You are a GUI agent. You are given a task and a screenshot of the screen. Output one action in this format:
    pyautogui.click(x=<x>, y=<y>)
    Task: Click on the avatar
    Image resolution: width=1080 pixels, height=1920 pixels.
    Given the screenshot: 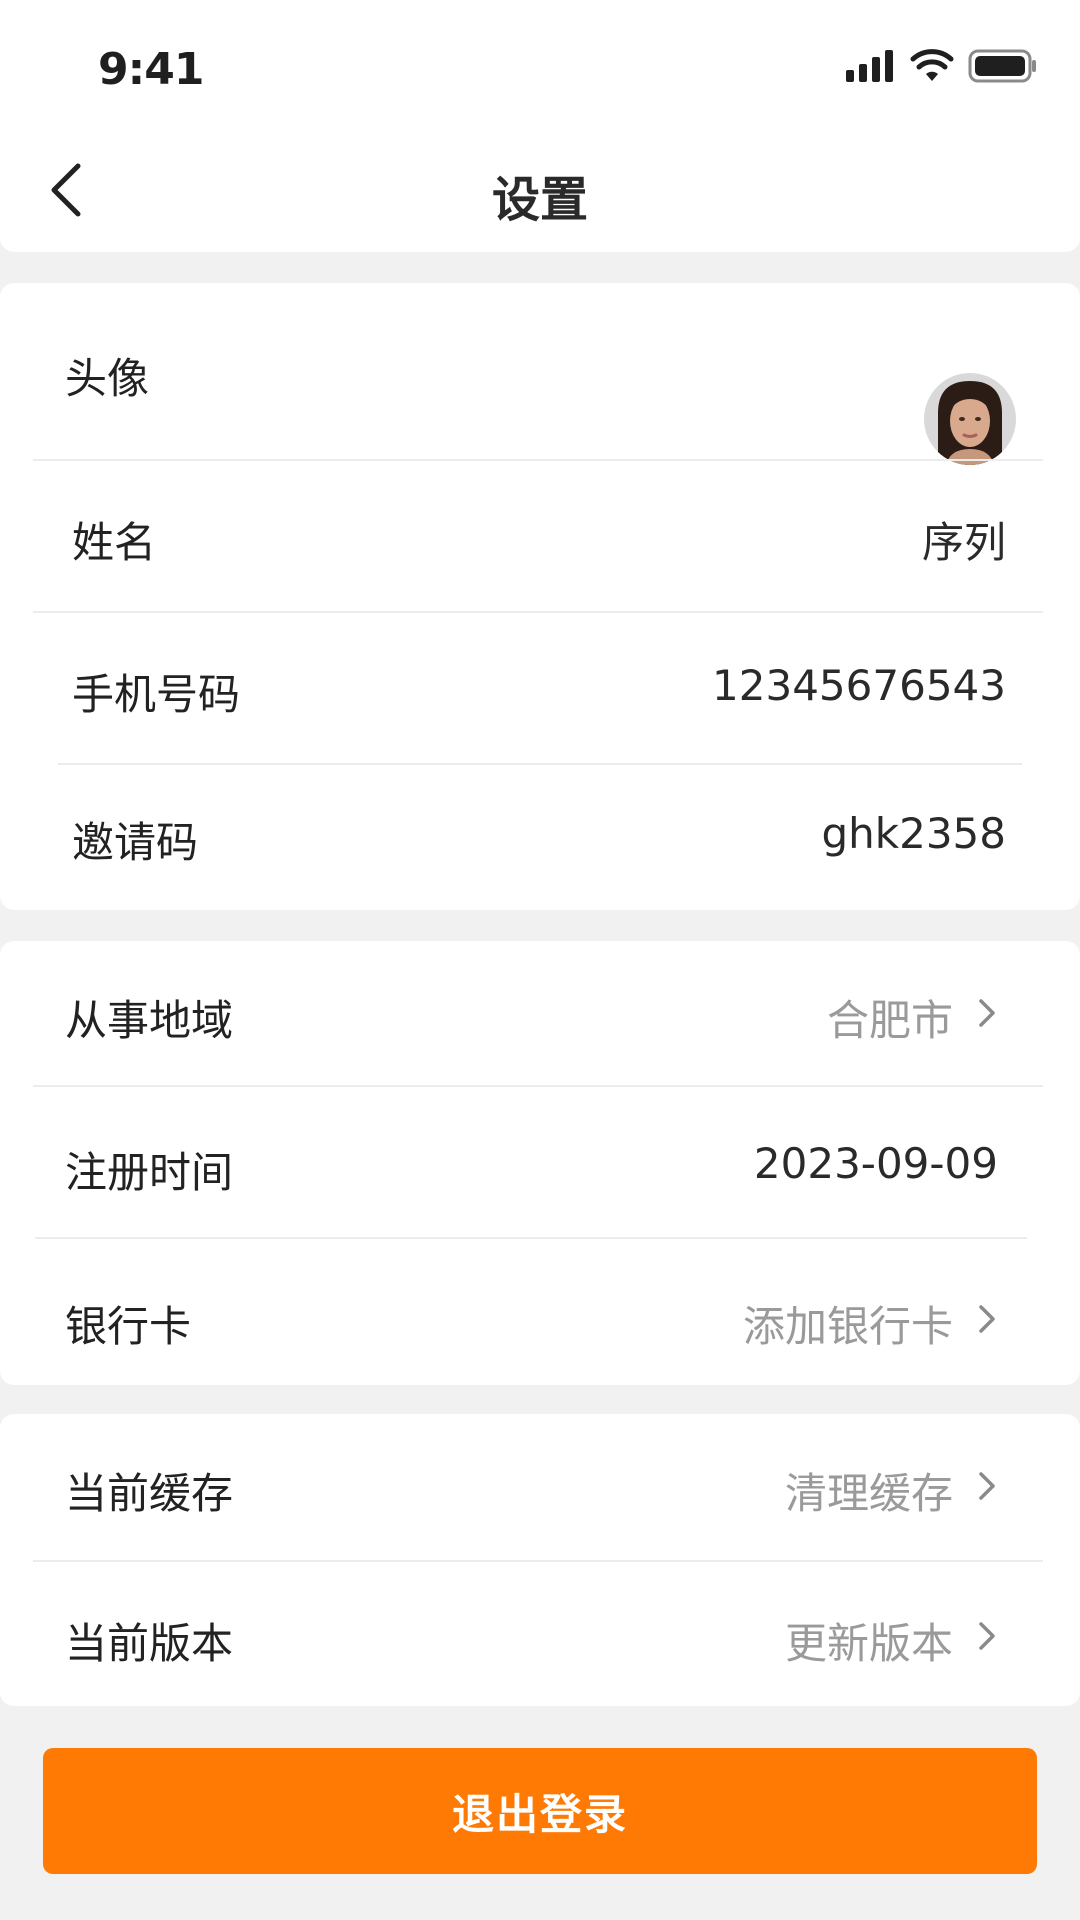 What is the action you would take?
    pyautogui.click(x=970, y=419)
    